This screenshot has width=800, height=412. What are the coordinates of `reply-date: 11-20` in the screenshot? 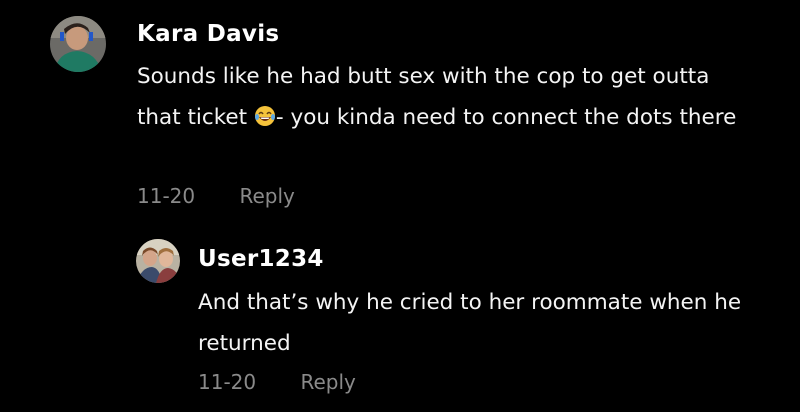 It's located at (227, 382).